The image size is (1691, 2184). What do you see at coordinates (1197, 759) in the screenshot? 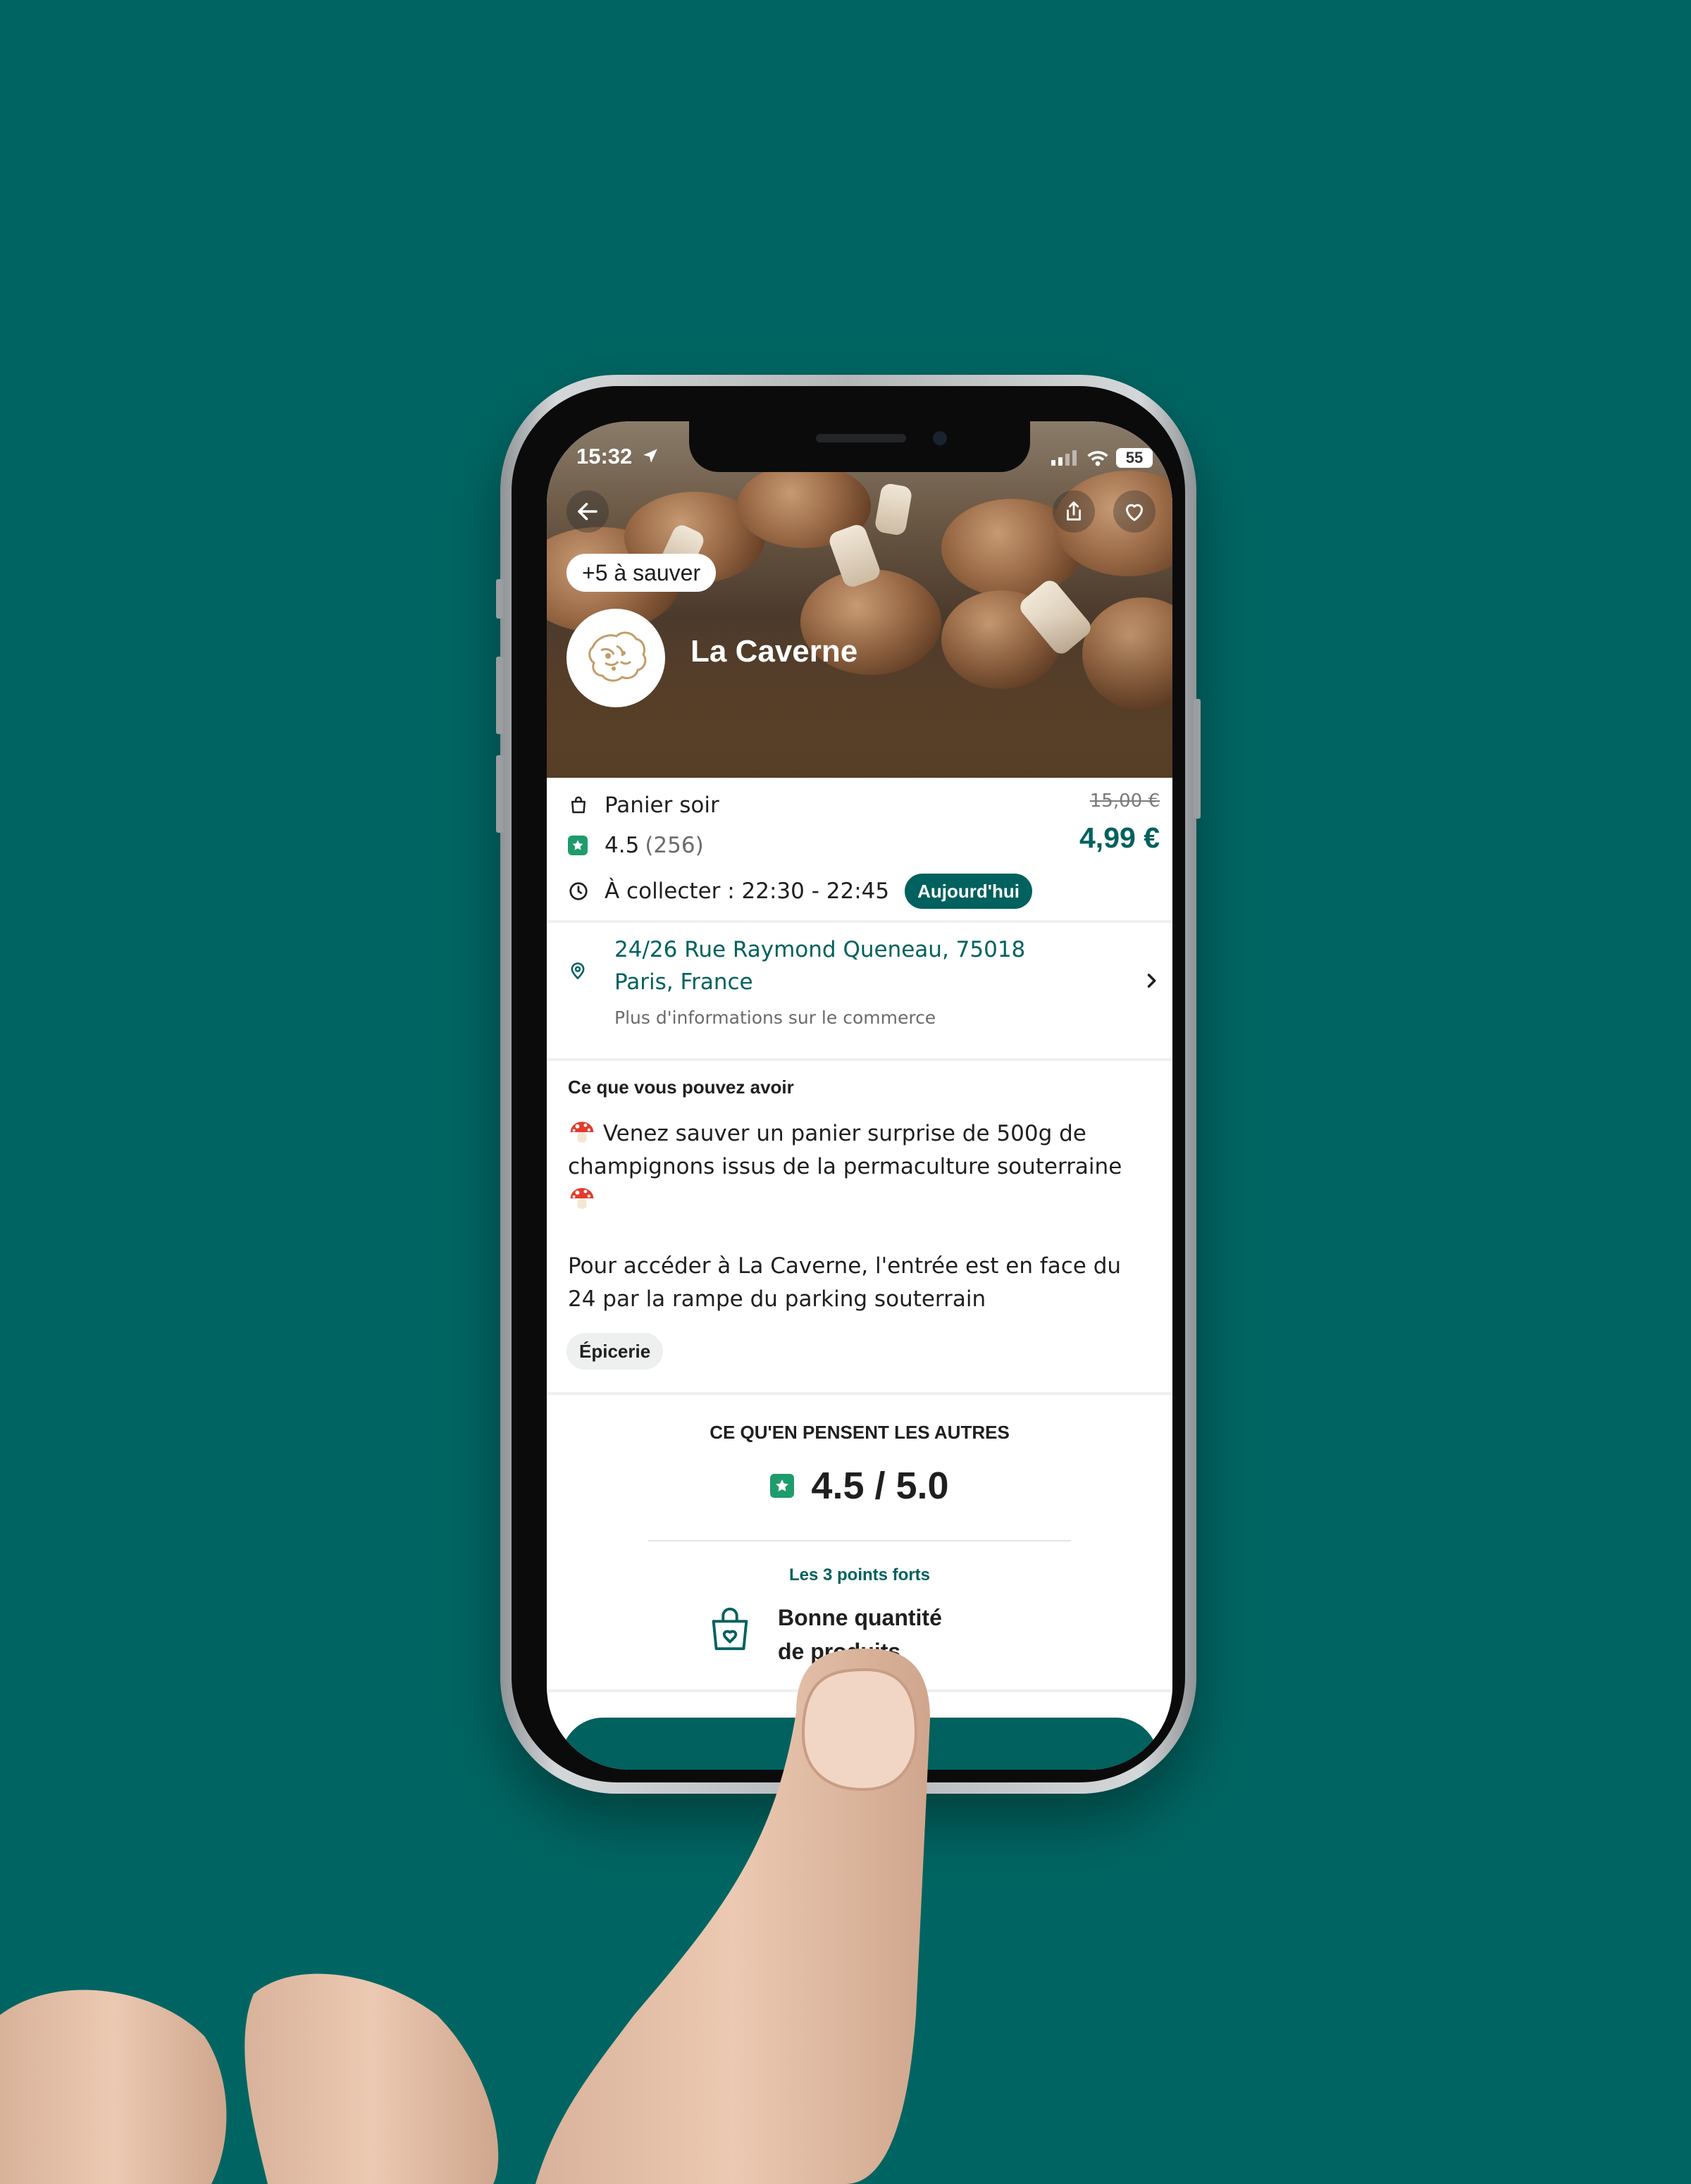
I see `power-button` at bounding box center [1197, 759].